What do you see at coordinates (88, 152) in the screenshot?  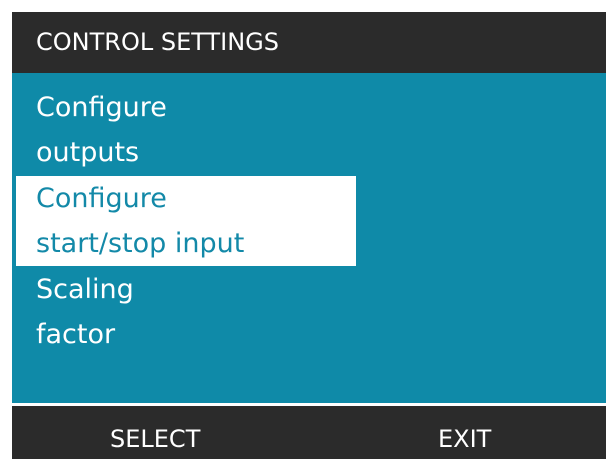 I see `menu-item-label-line2: outputs` at bounding box center [88, 152].